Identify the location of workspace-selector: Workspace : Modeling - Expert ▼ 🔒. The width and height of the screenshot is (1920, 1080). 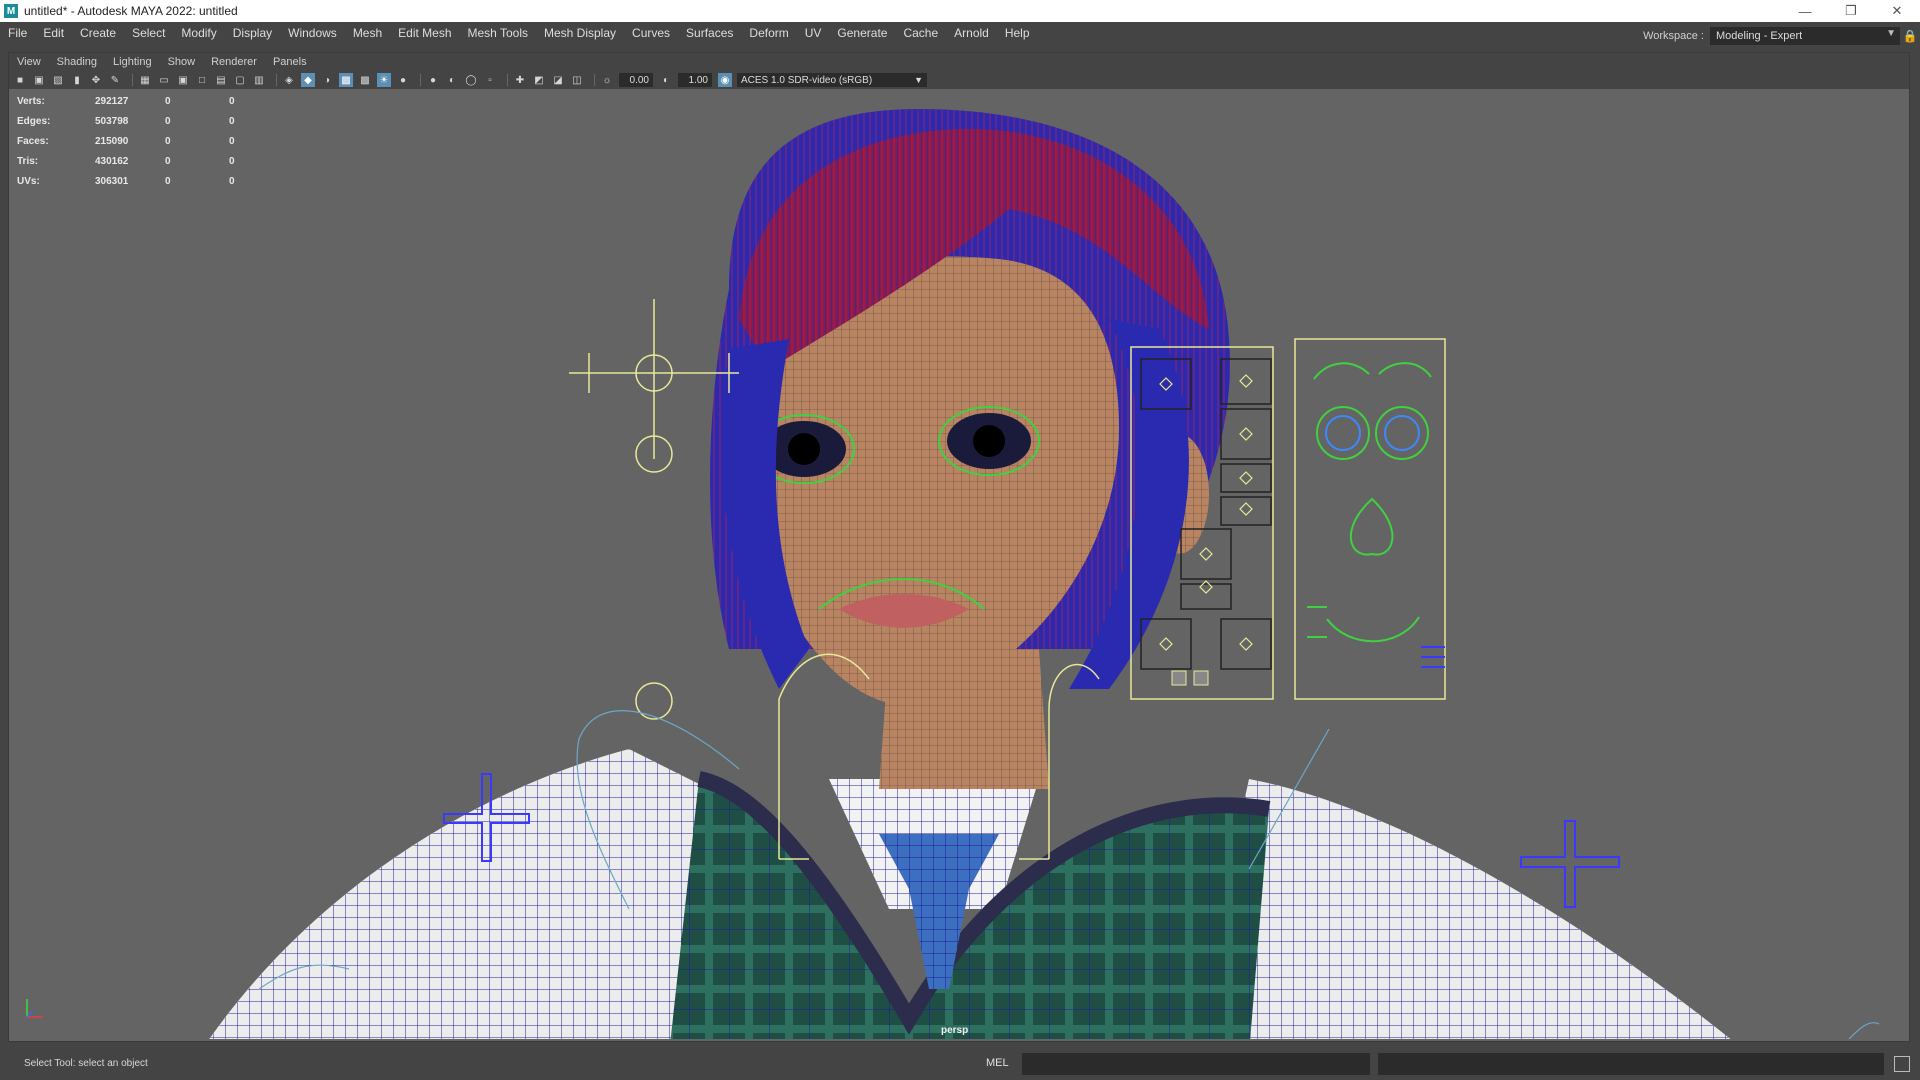
(1781, 36).